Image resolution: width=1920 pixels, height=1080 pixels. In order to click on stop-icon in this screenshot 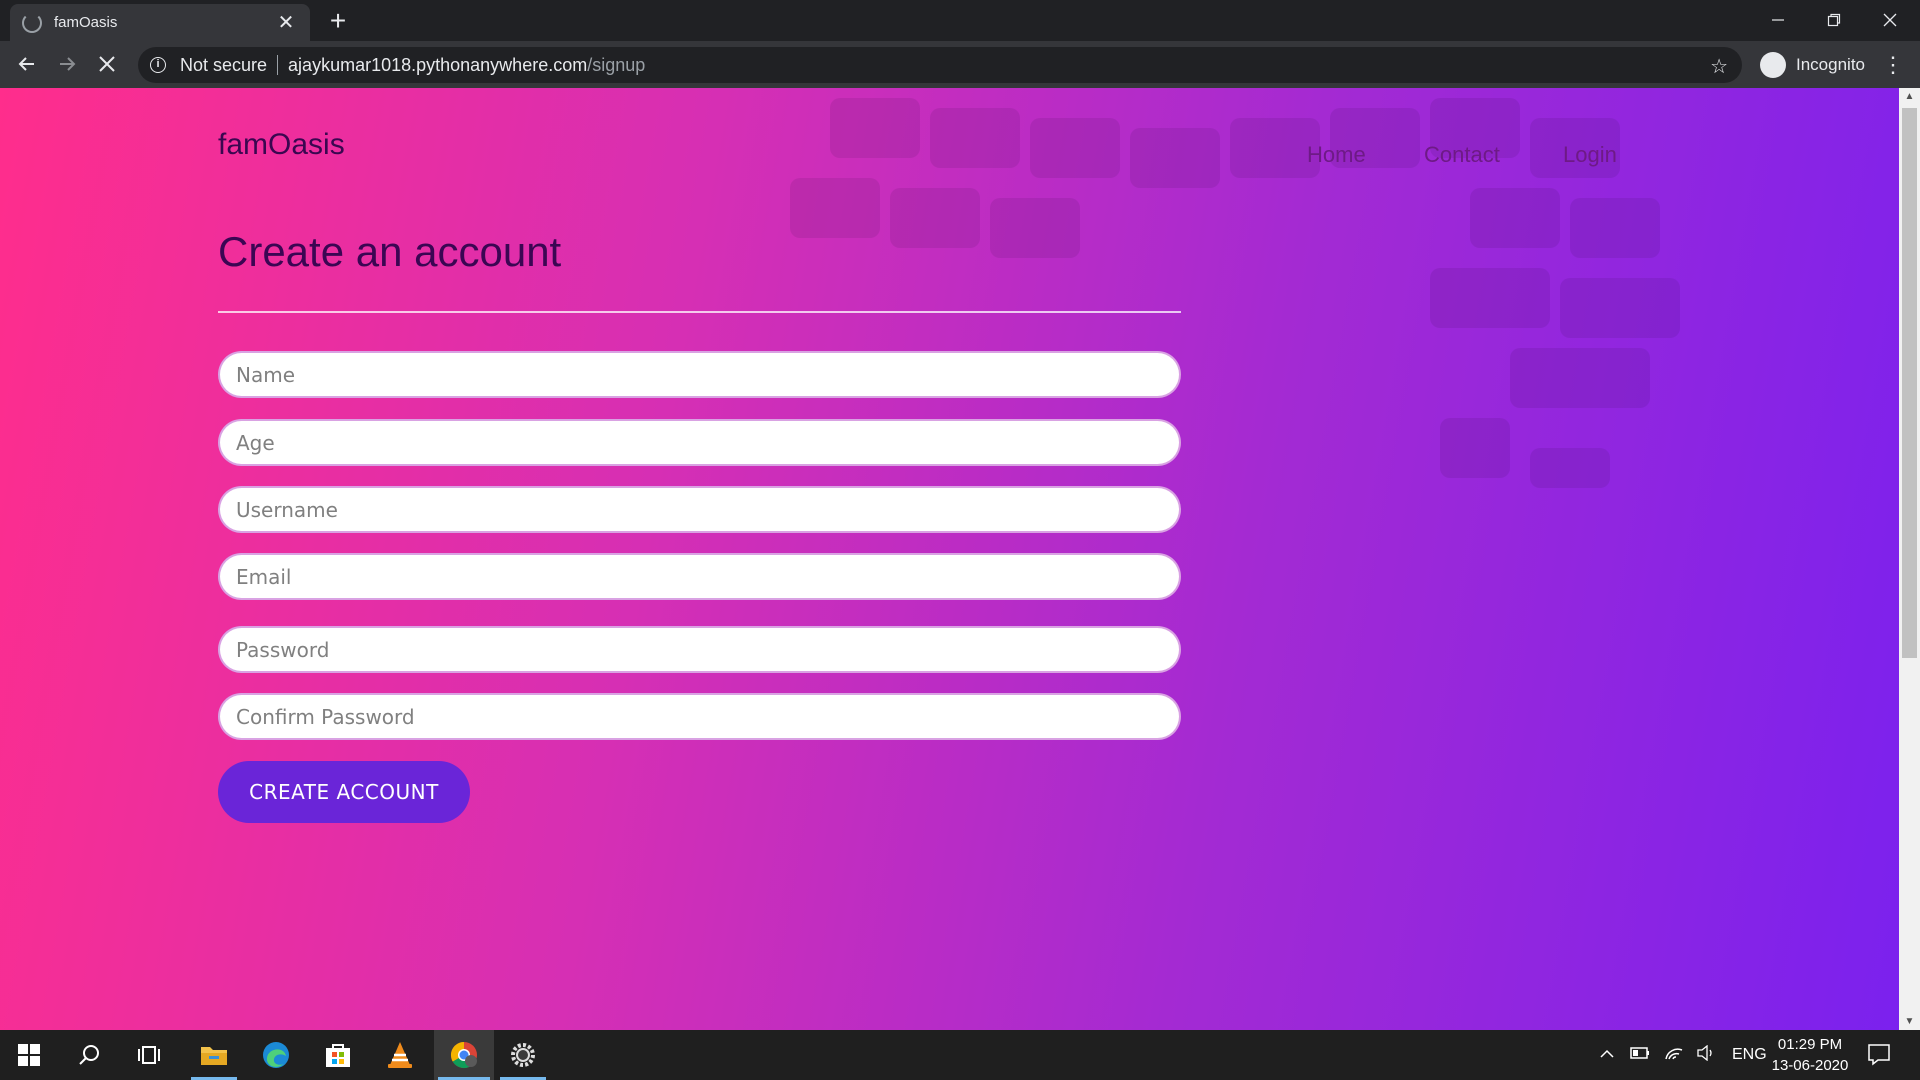, I will do `click(107, 64)`.